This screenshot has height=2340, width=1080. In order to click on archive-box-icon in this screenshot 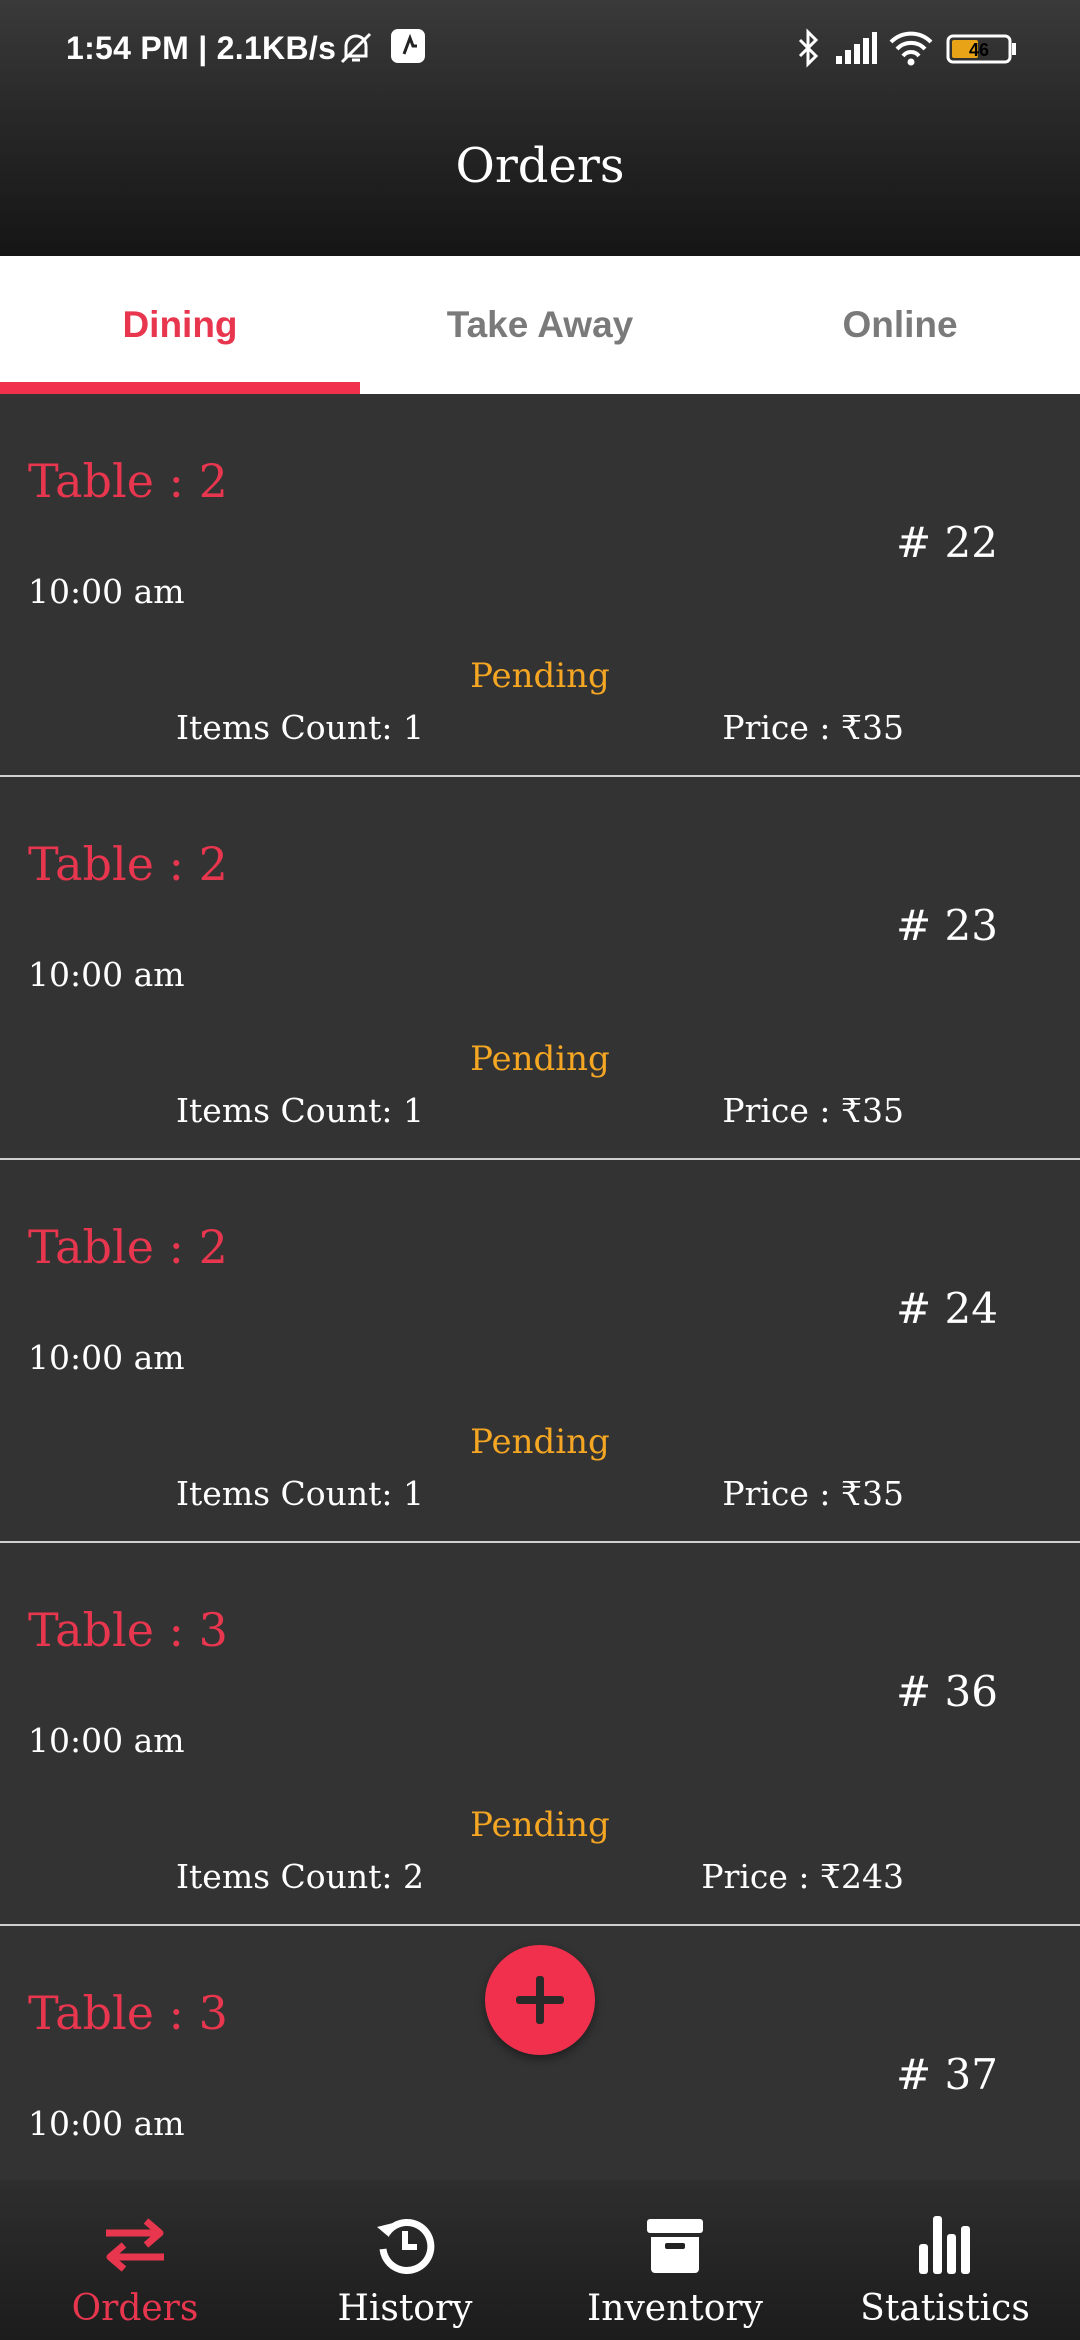, I will do `click(675, 2245)`.